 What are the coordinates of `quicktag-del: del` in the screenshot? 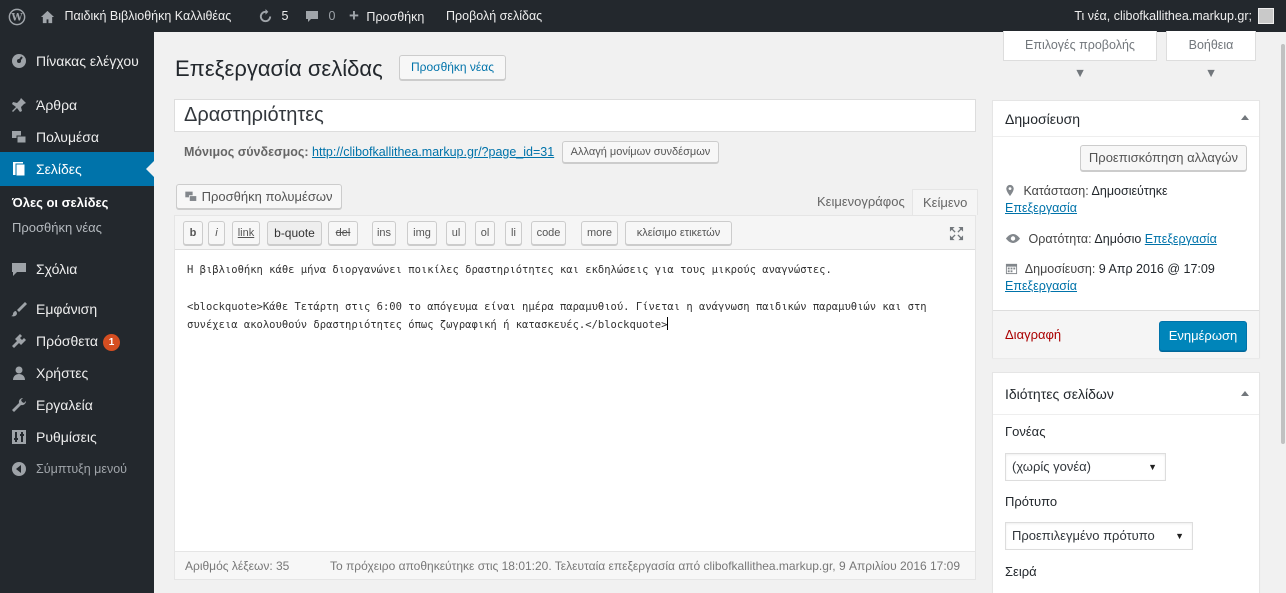 It's located at (343, 233).